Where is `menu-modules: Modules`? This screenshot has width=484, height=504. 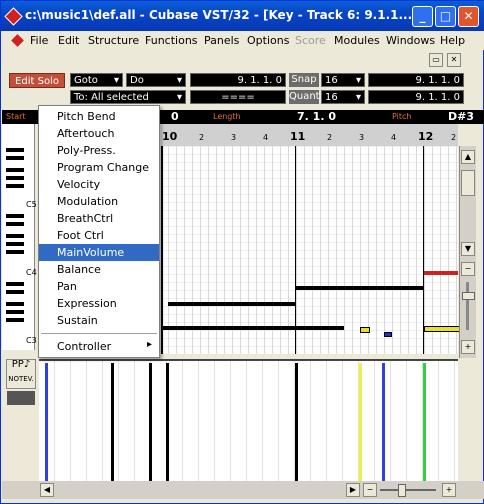
menu-modules: Modules is located at coordinates (357, 40).